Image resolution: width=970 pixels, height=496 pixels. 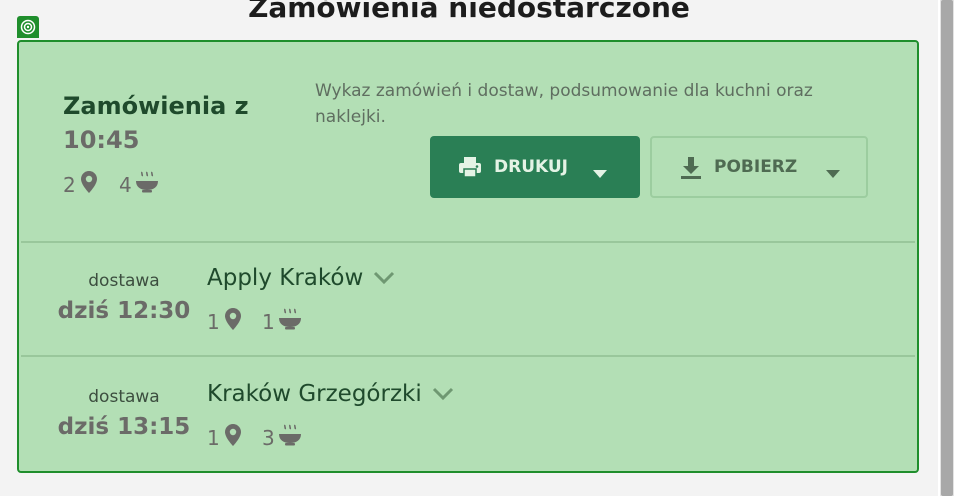 What do you see at coordinates (268, 438) in the screenshot?
I see `dishes-count: 3` at bounding box center [268, 438].